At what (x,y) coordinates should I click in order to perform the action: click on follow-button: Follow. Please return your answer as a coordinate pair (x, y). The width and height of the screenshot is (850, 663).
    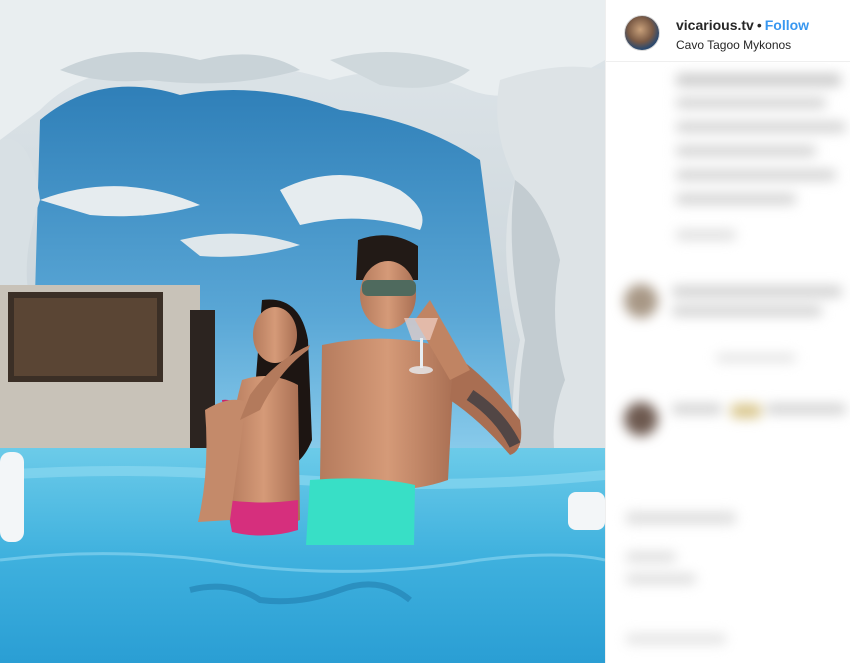
    Looking at the image, I should click on (787, 25).